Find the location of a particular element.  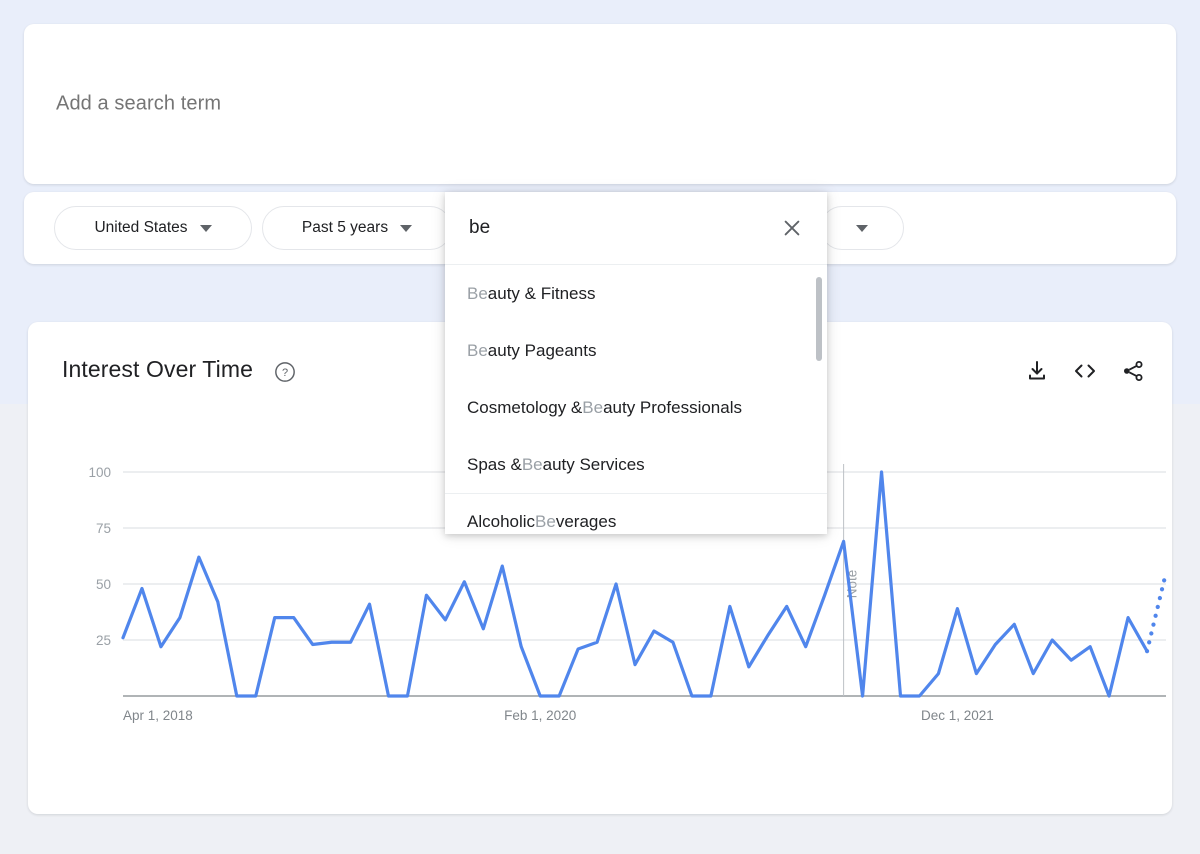

share-icon is located at coordinates (1133, 371).